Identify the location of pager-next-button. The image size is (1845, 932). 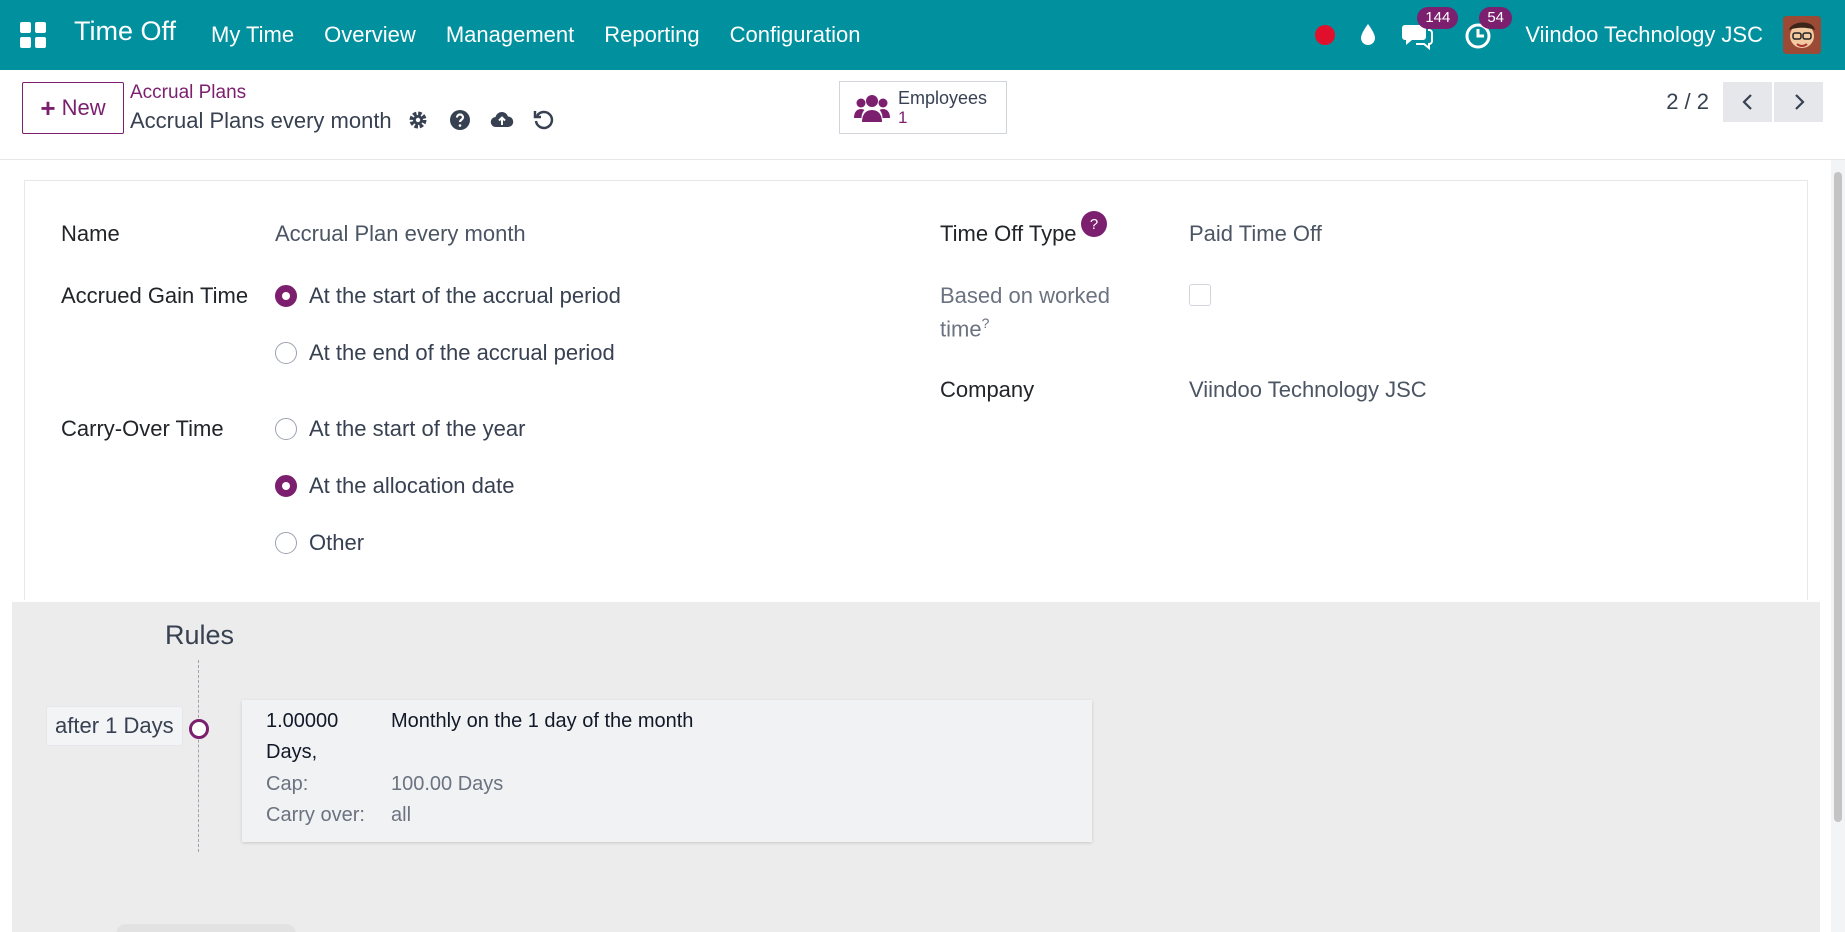
(1798, 102).